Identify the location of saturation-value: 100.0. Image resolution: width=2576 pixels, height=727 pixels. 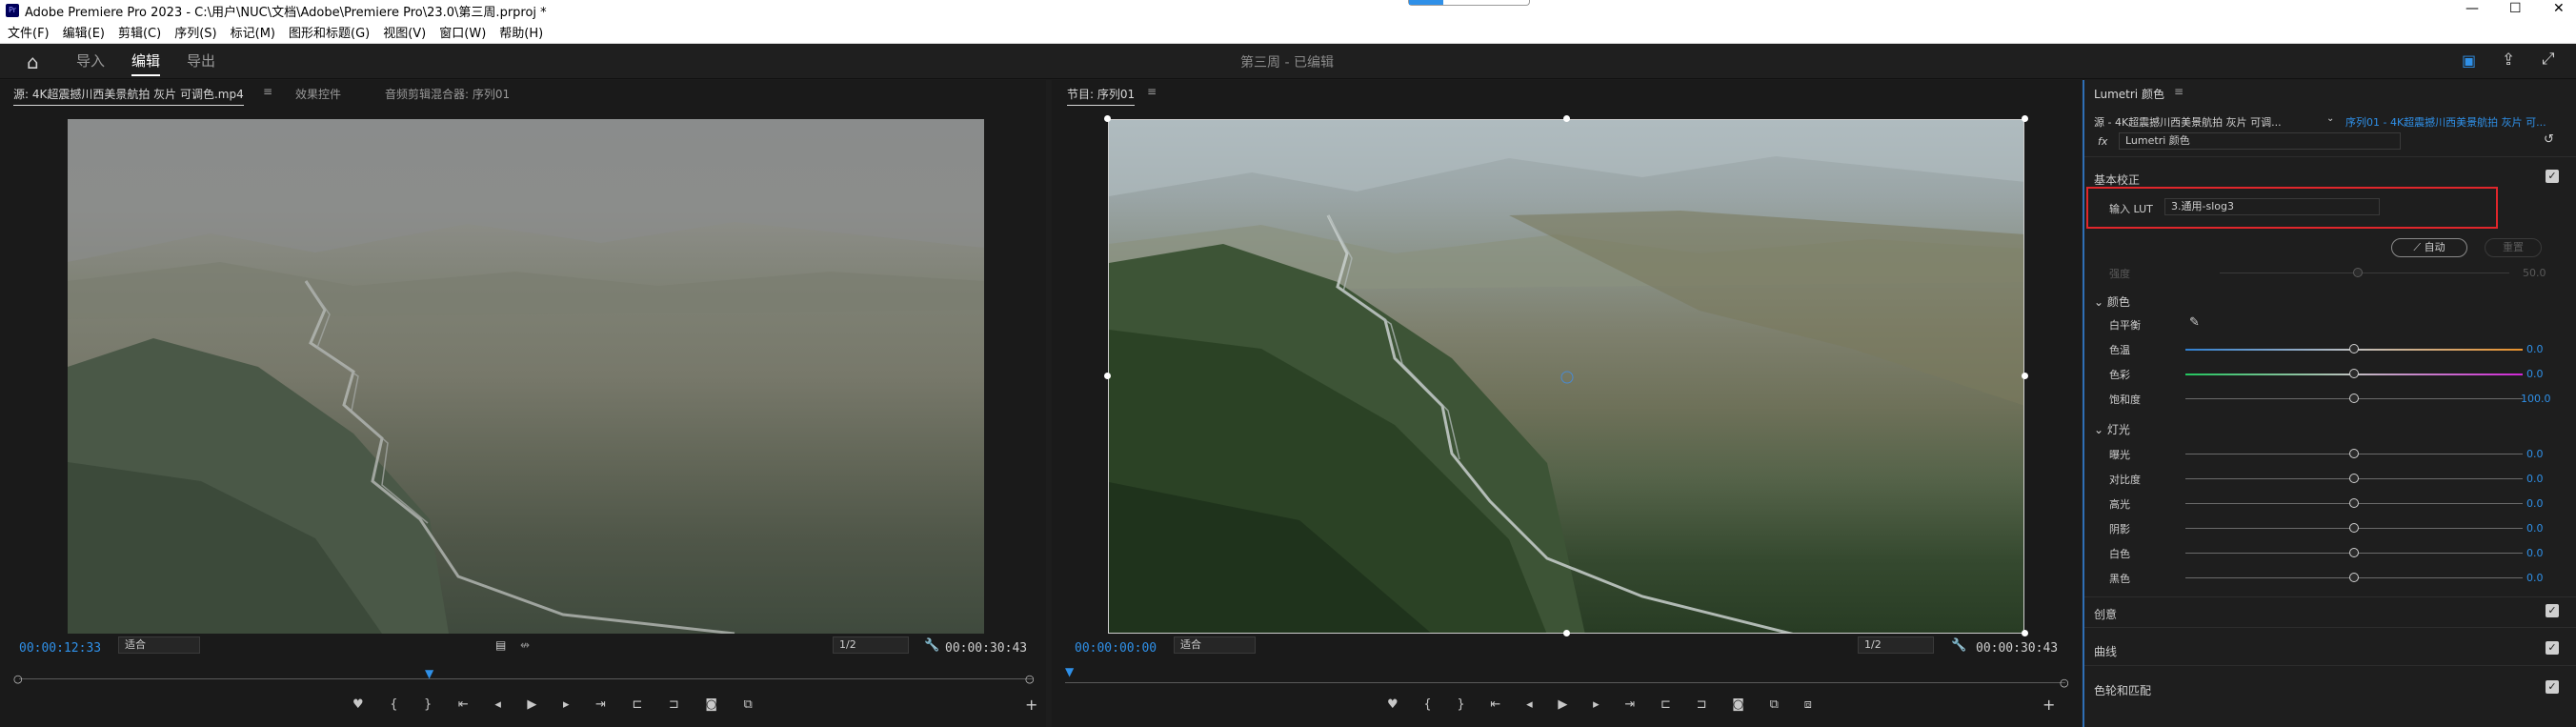
(2536, 399).